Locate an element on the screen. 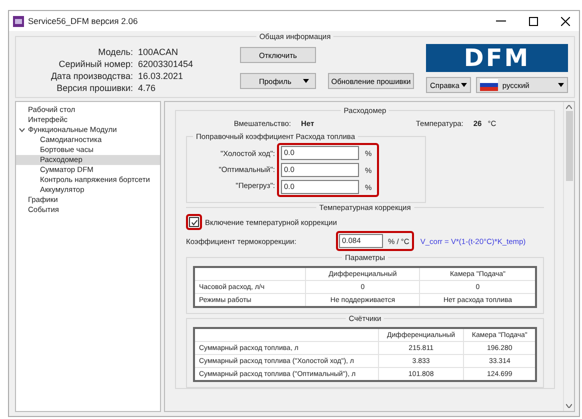  field-value: 100ACAN is located at coordinates (158, 52).